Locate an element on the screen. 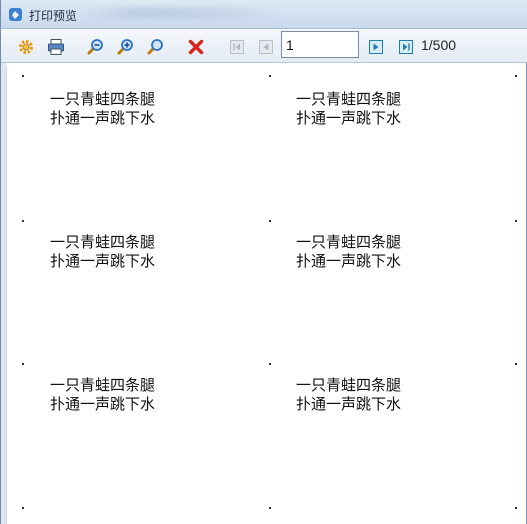 This screenshot has width=527, height=524. window-title: 打印预览 is located at coordinates (53, 16).